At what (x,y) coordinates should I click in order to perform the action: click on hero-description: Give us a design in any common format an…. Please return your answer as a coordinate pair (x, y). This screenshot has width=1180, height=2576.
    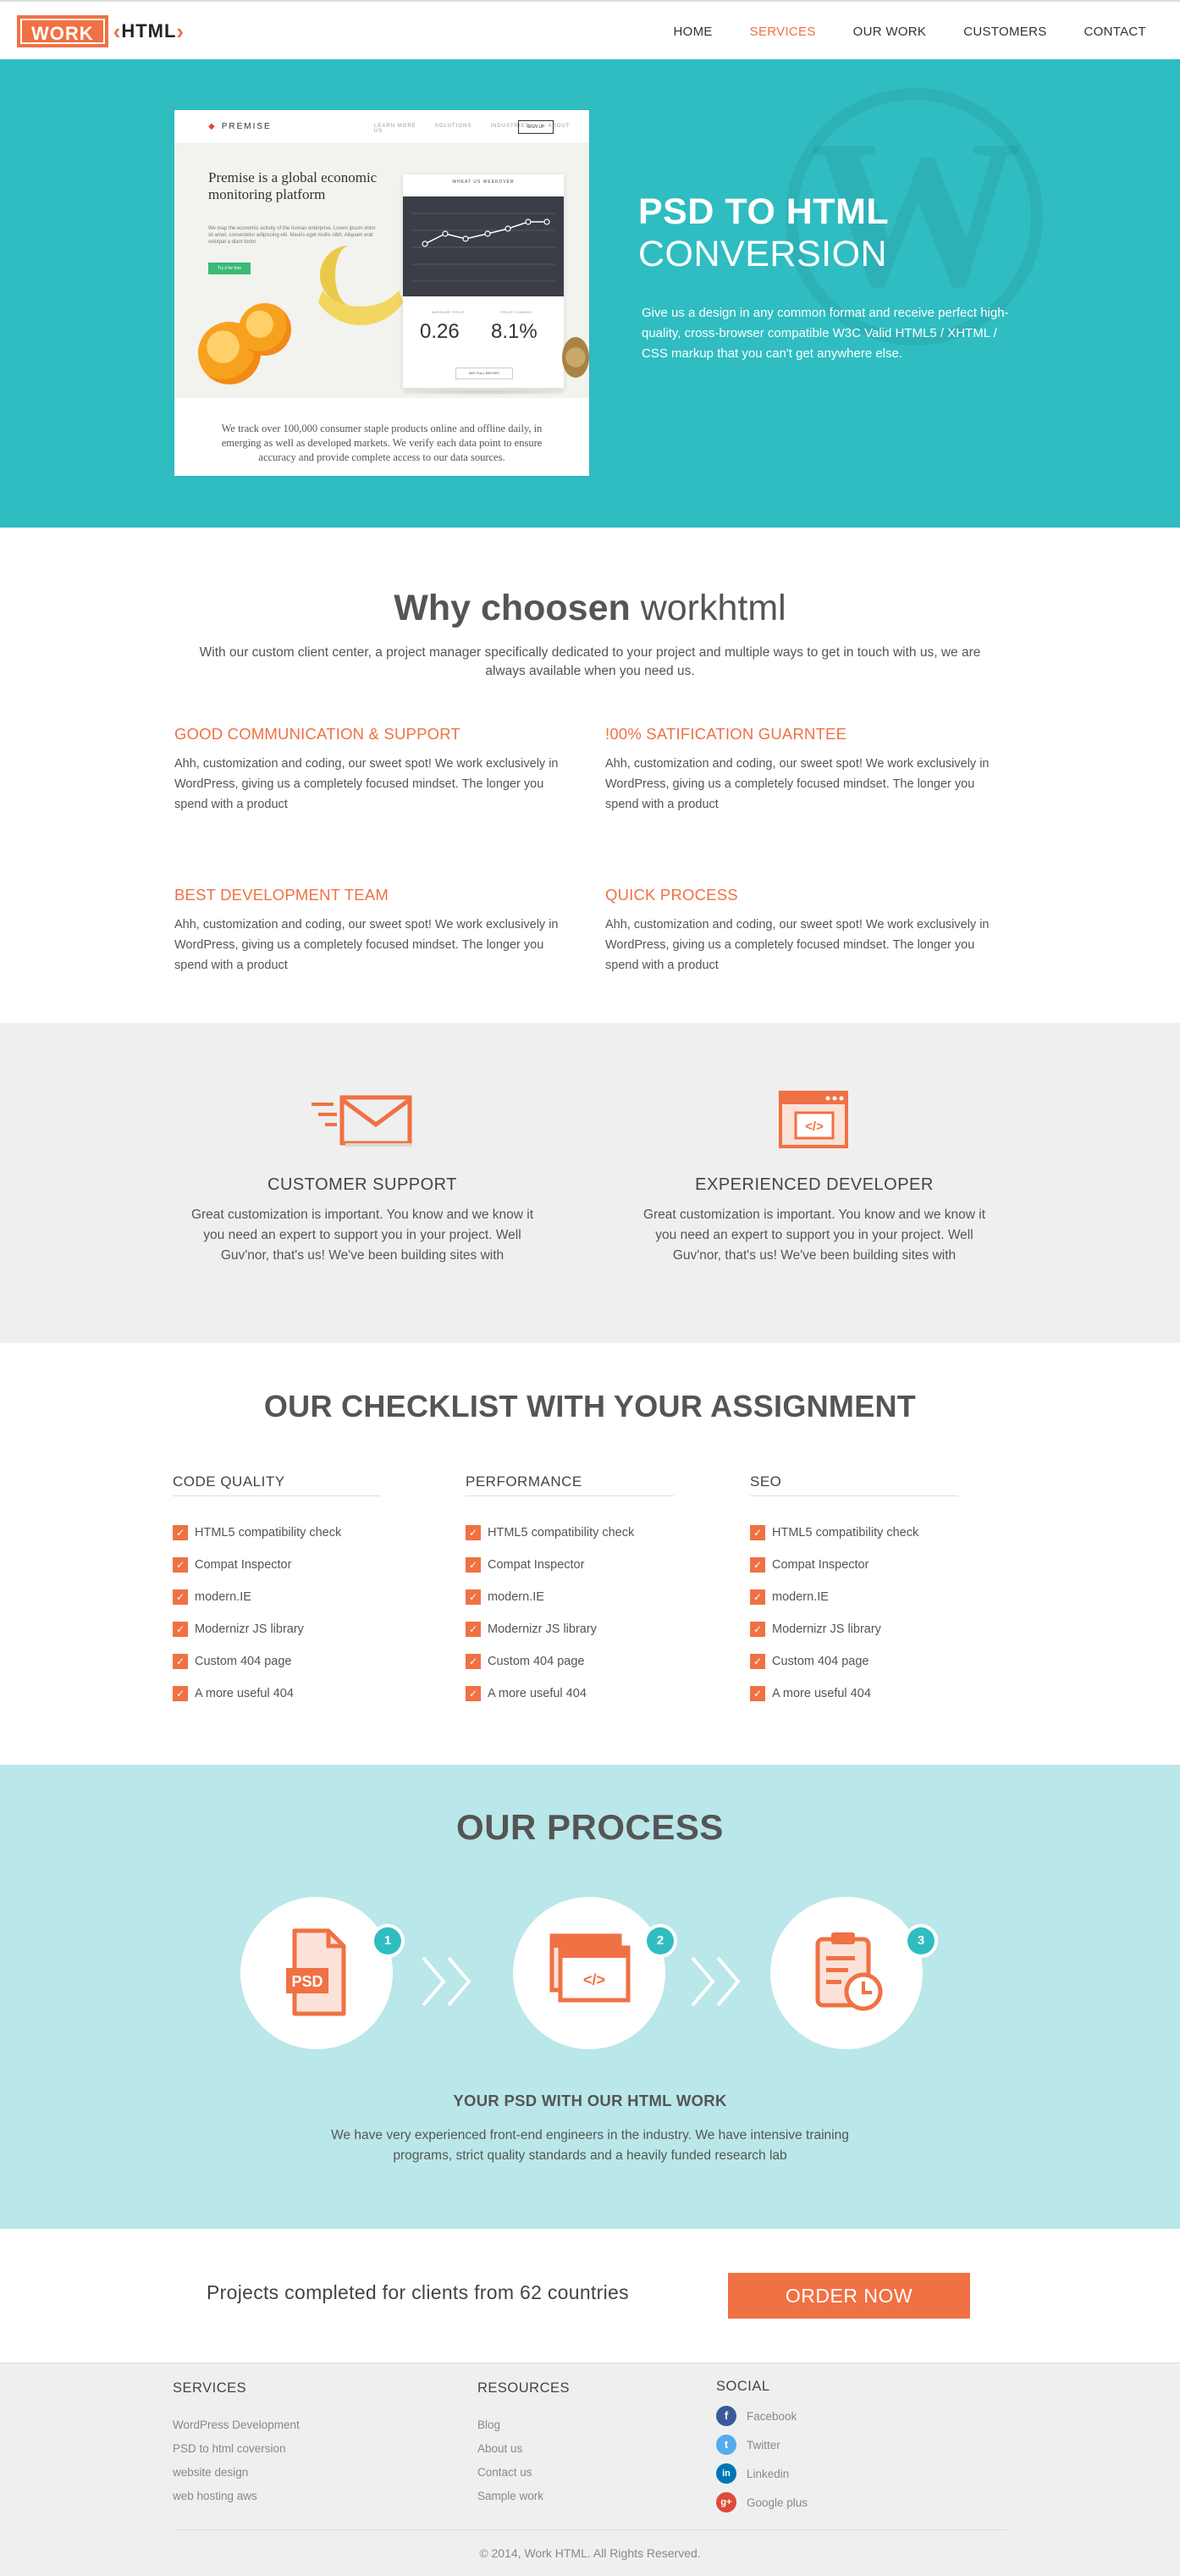
    Looking at the image, I should click on (825, 334).